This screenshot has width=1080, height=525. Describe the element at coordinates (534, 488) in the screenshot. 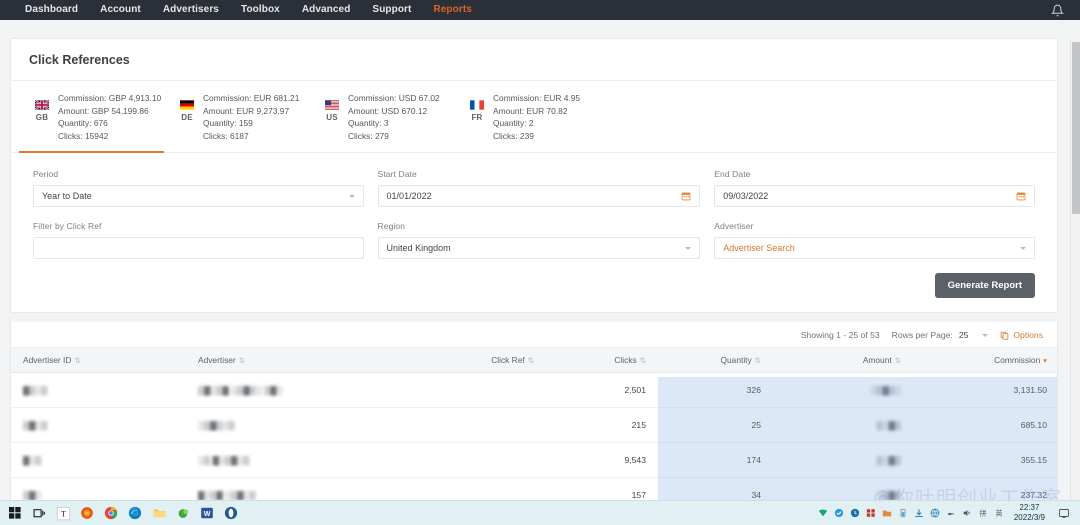

I see `table-row: ▒▓░ ▓░▒▓ ░▒▓░▒ 157 34 ░▒▓▒ 237.32` at that location.